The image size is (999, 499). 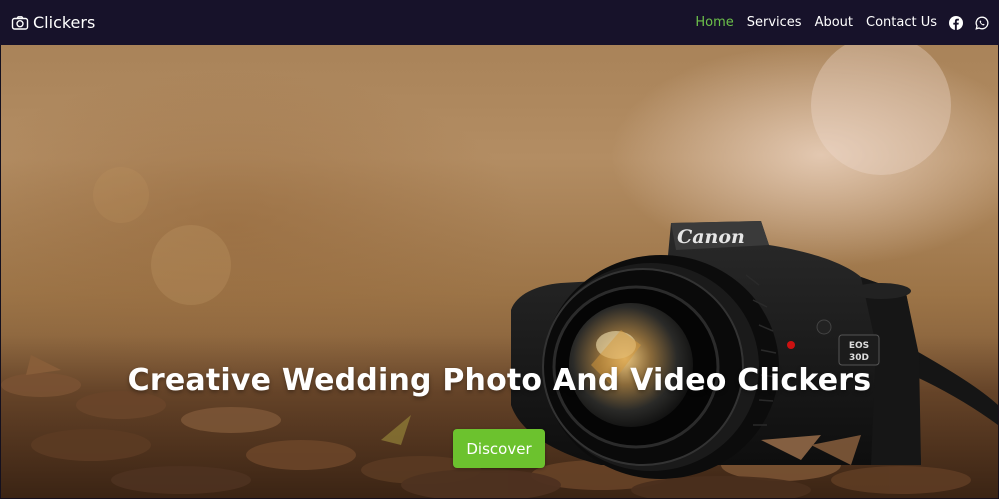 I want to click on nav-link-services: Services, so click(x=774, y=22).